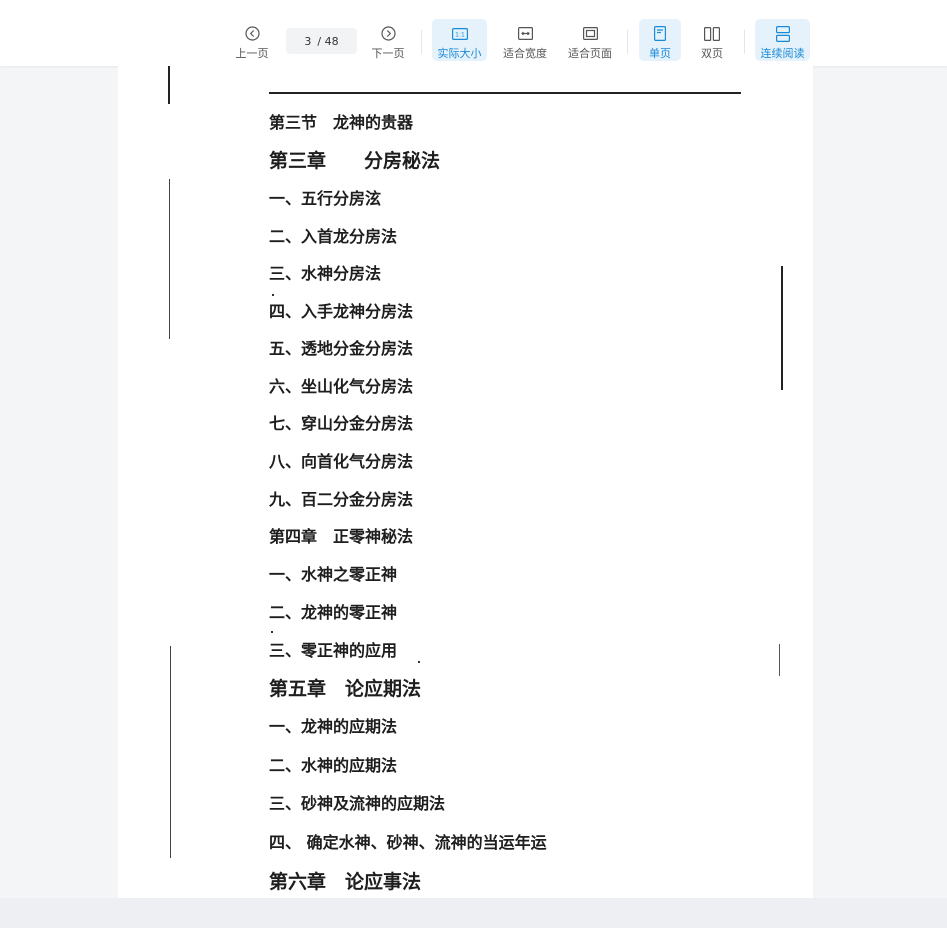 Image resolution: width=947 pixels, height=928 pixels. Describe the element at coordinates (328, 41) in the screenshot. I see `total-pages: / 48` at that location.